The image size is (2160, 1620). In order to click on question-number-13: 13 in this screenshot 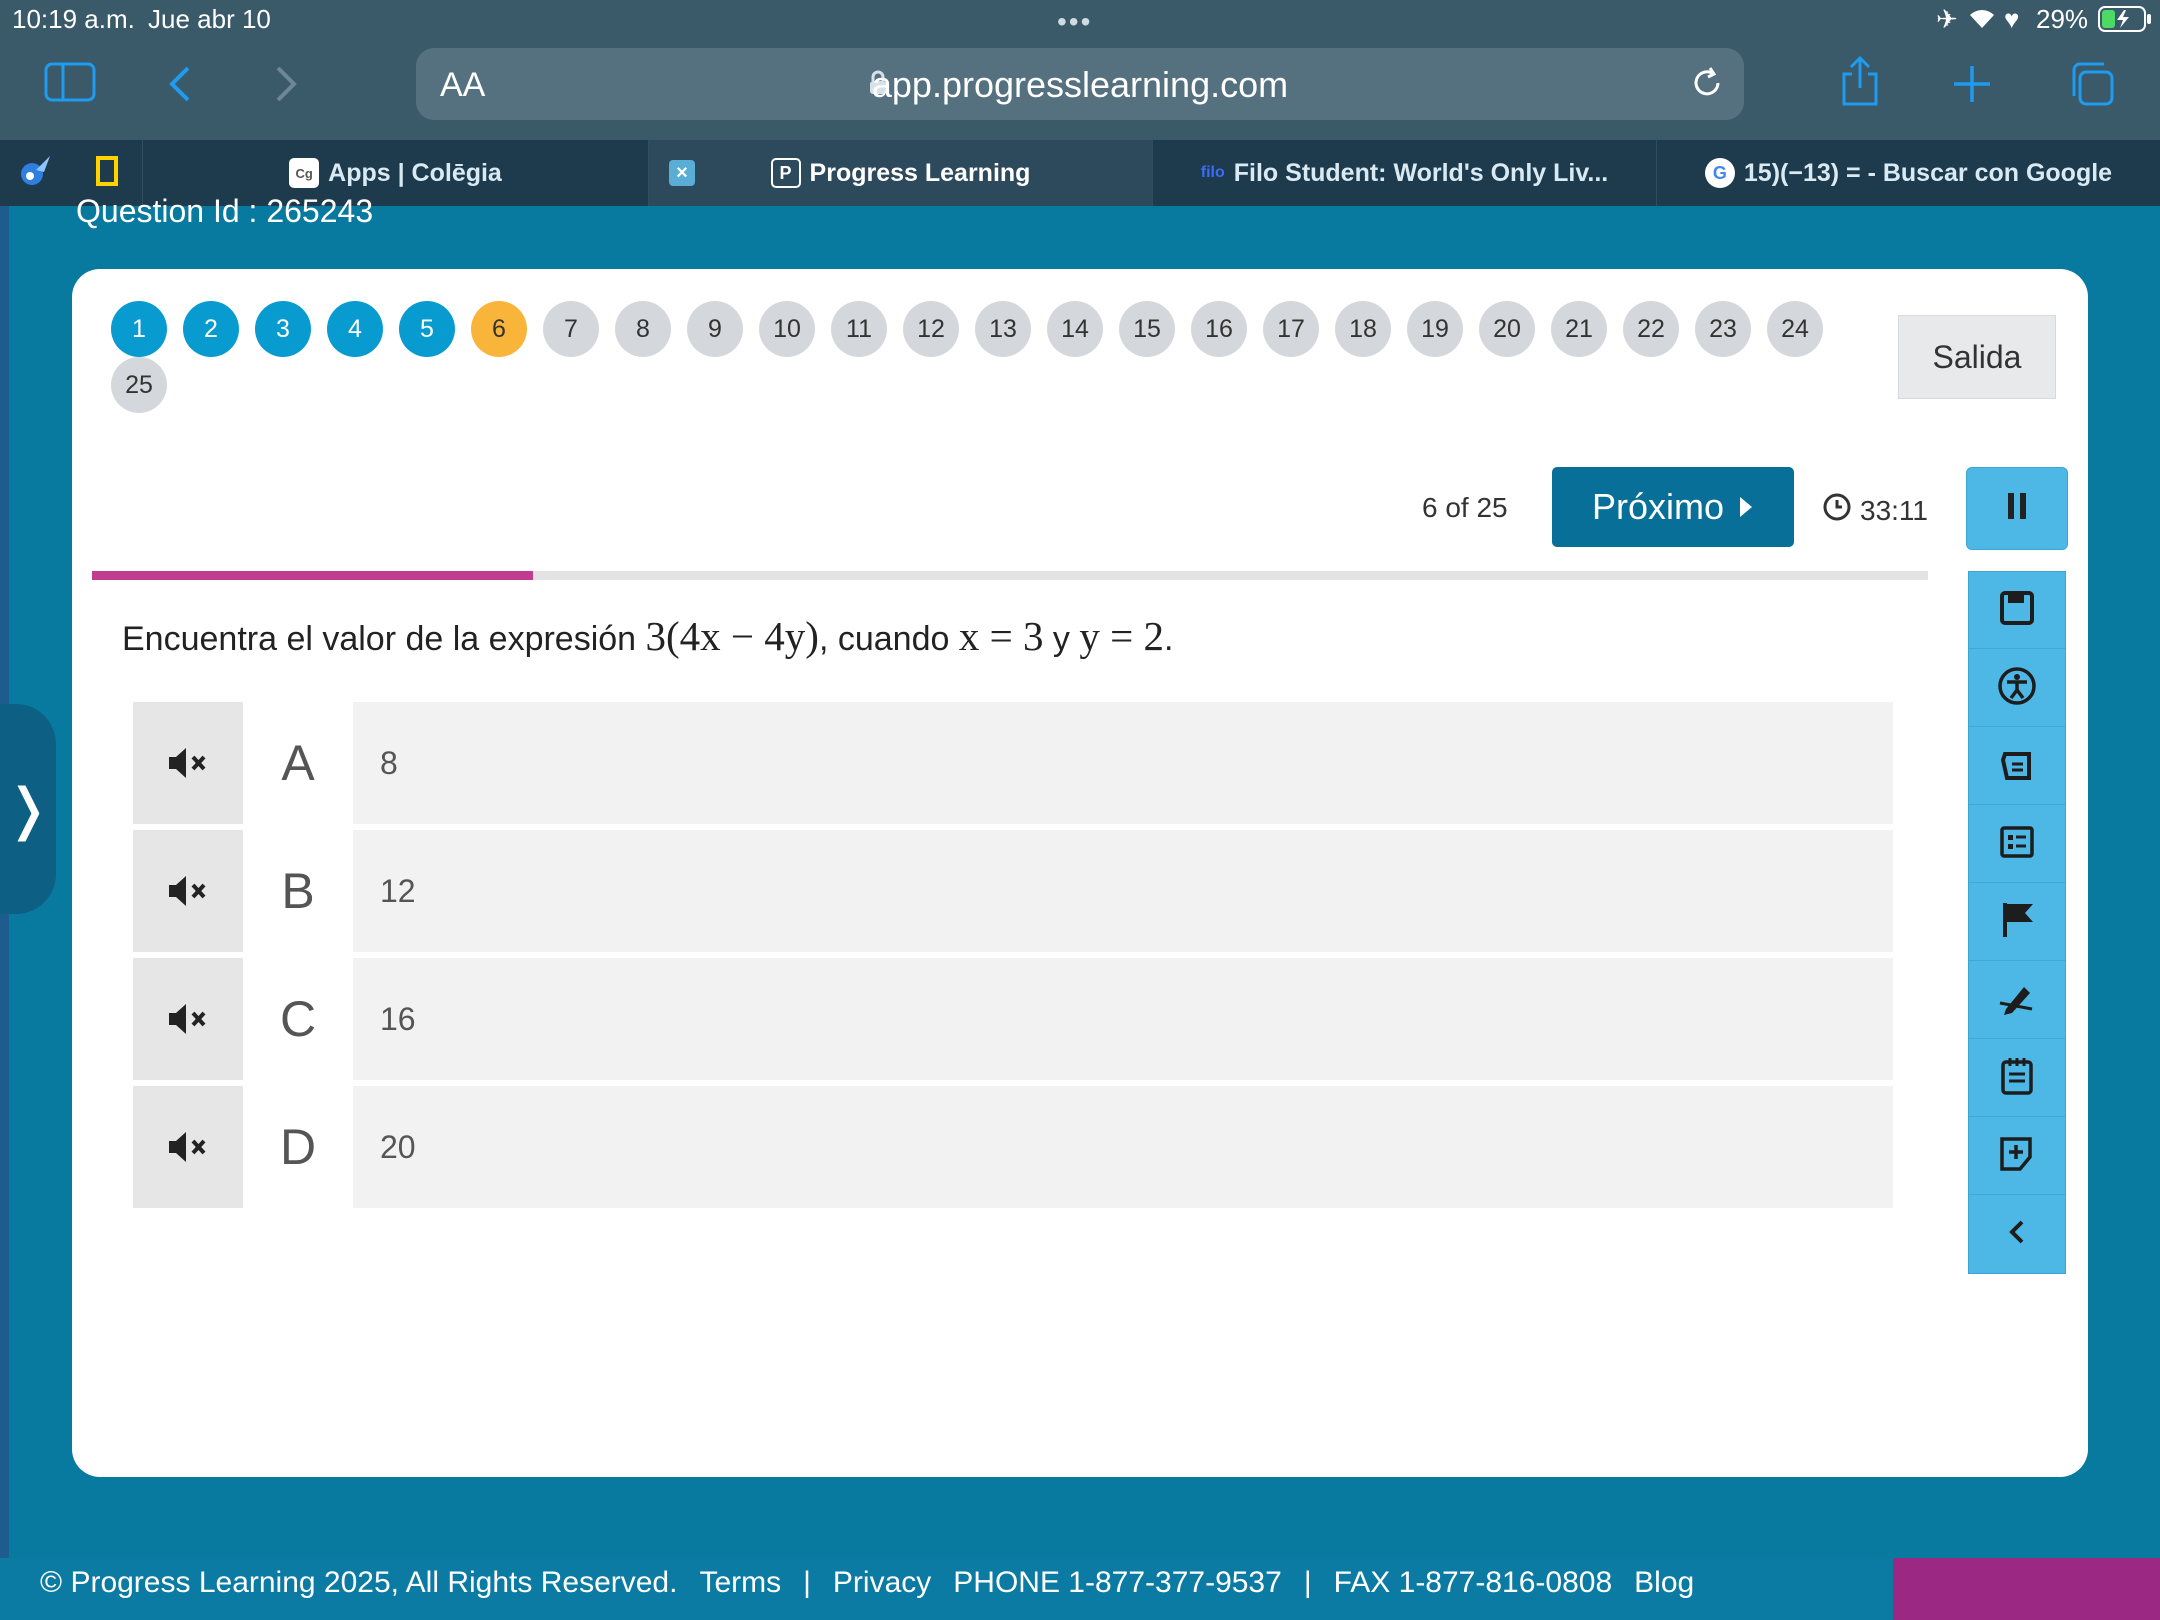, I will do `click(1003, 329)`.